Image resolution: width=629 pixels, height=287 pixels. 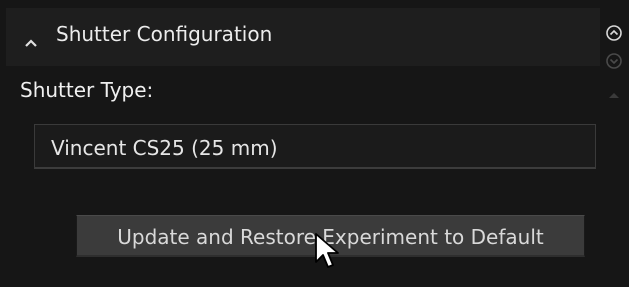 What do you see at coordinates (87, 90) in the screenshot?
I see `shutter-type-label: Shutter Type:` at bounding box center [87, 90].